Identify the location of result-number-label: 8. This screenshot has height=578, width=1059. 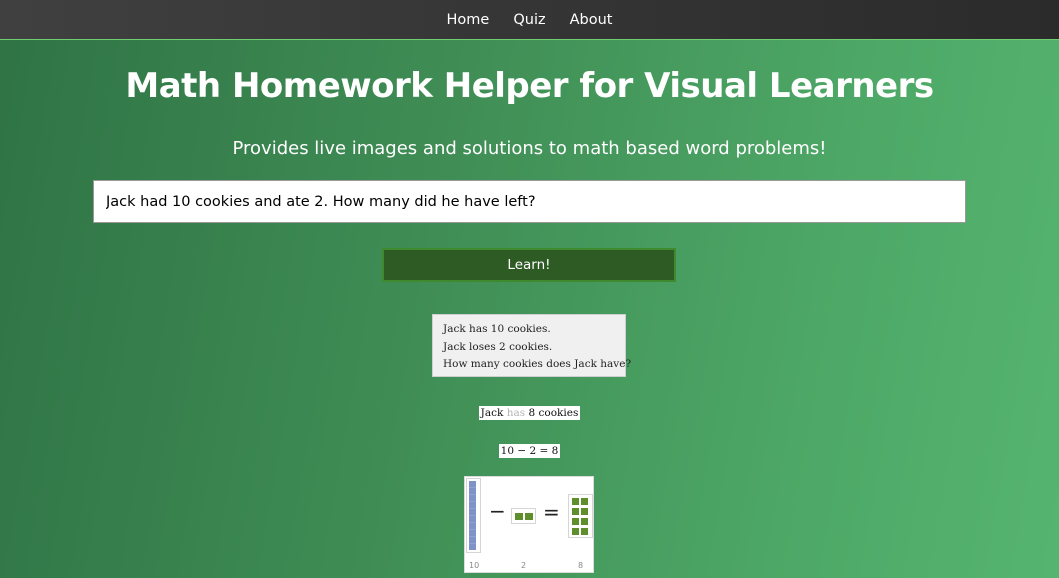
(581, 565).